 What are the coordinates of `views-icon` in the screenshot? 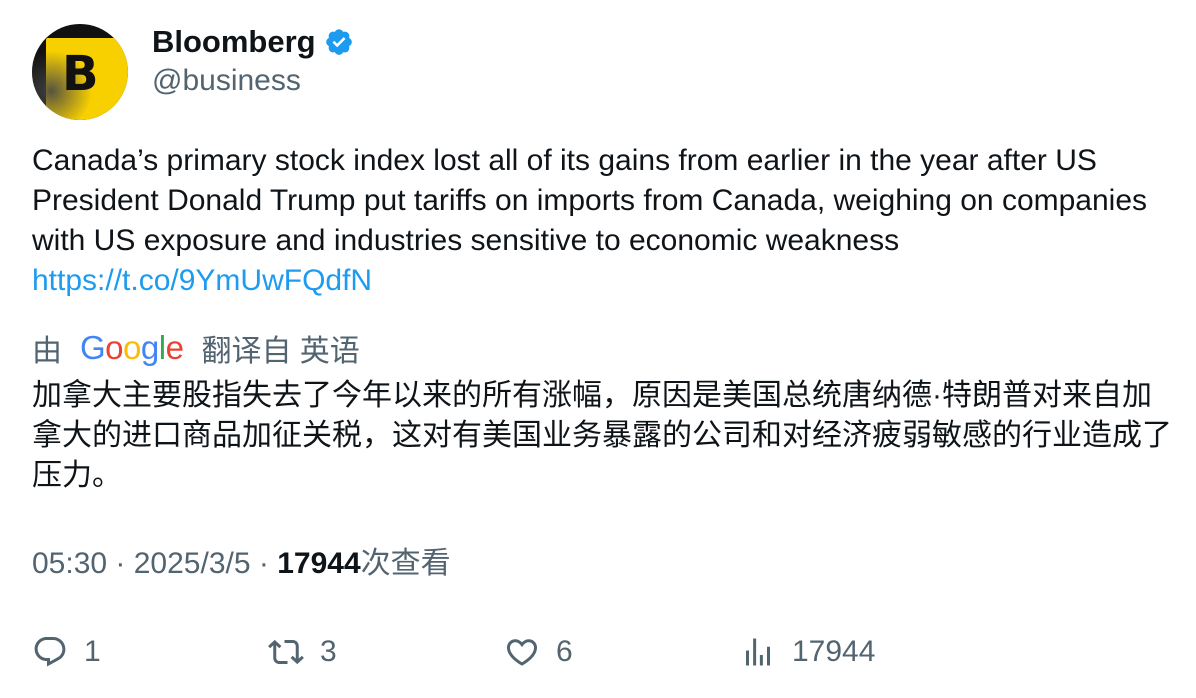 It's located at (758, 652).